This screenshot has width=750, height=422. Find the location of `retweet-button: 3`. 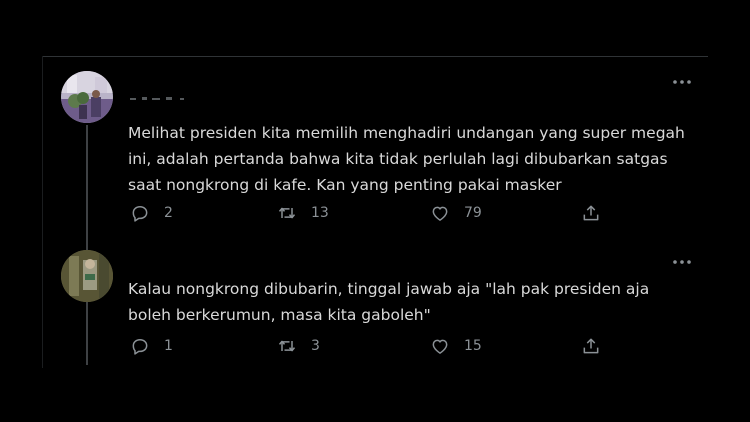

retweet-button: 3 is located at coordinates (298, 346).